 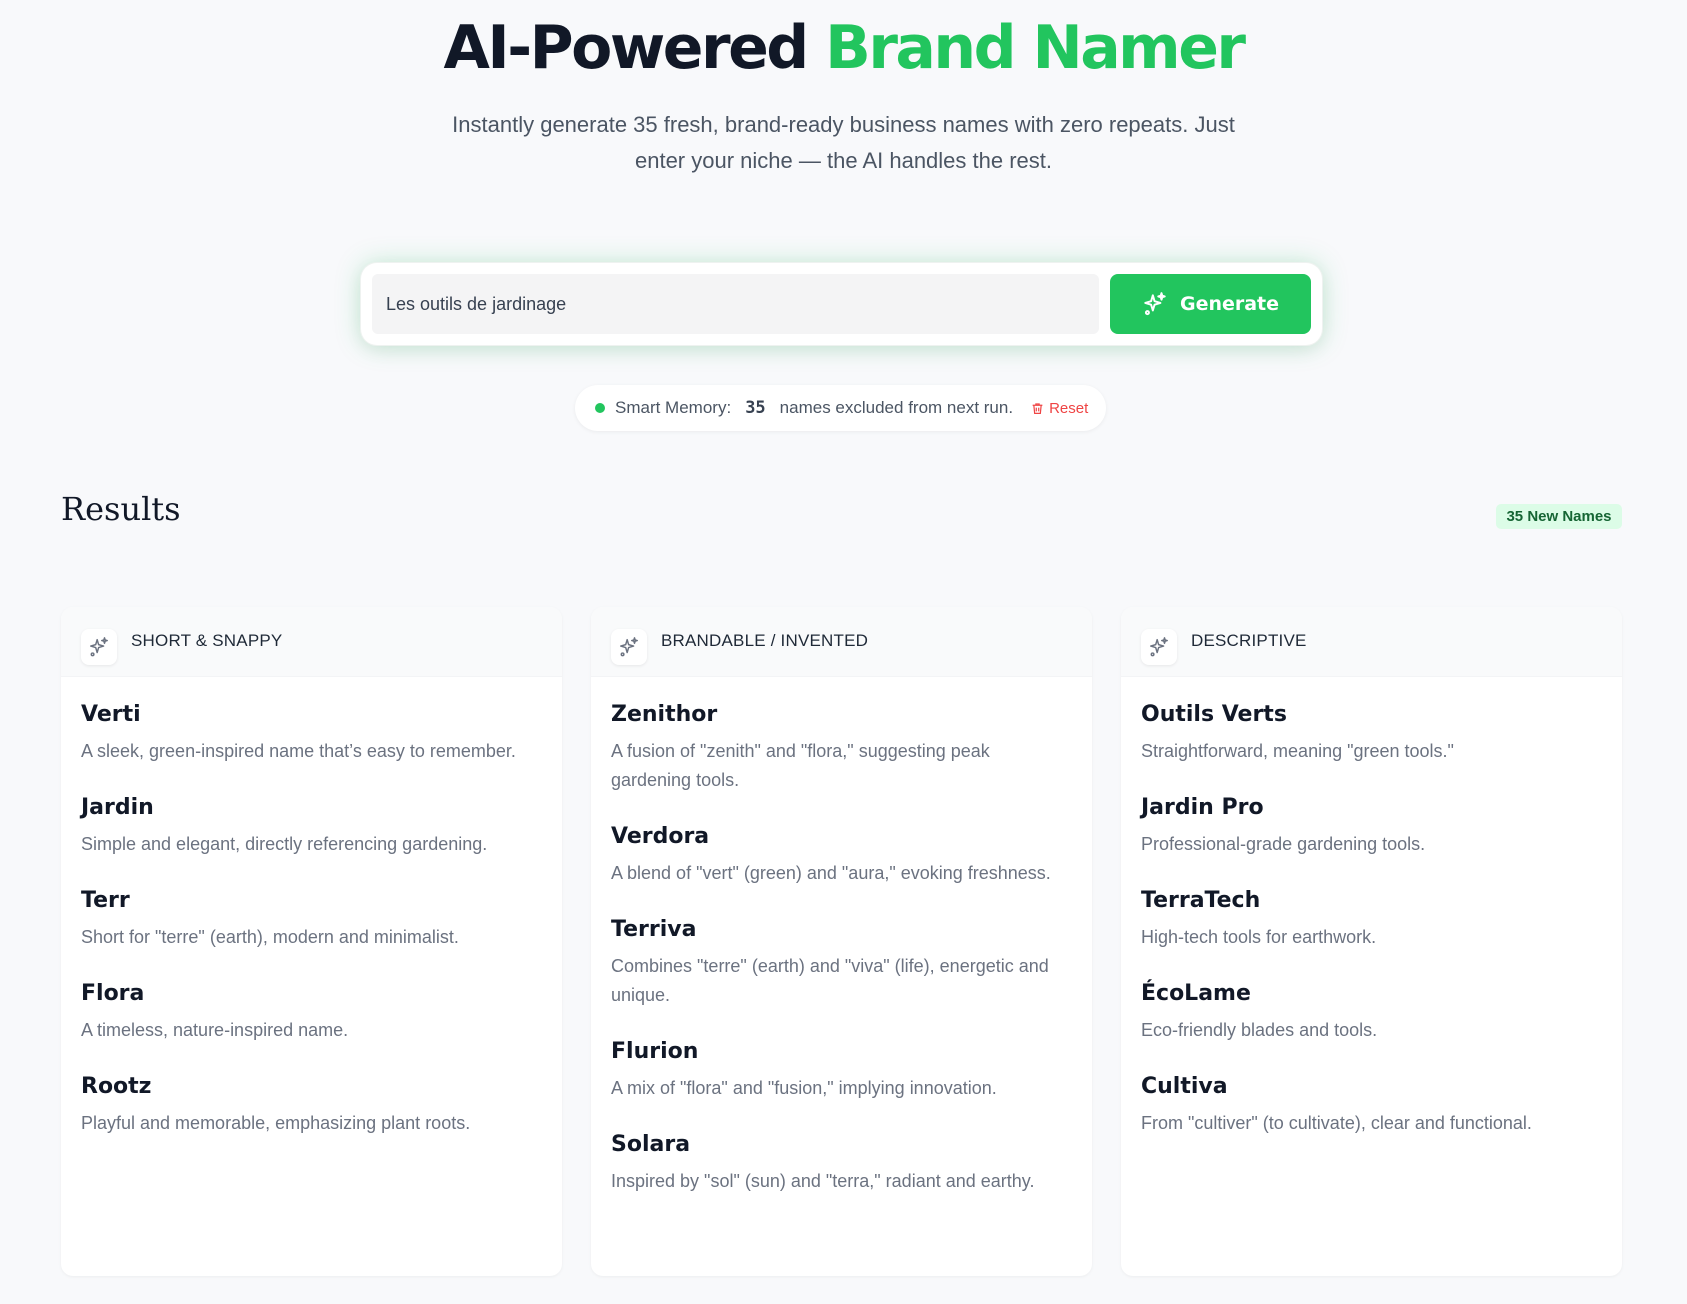 I want to click on reset-button: Reset, so click(x=1059, y=408).